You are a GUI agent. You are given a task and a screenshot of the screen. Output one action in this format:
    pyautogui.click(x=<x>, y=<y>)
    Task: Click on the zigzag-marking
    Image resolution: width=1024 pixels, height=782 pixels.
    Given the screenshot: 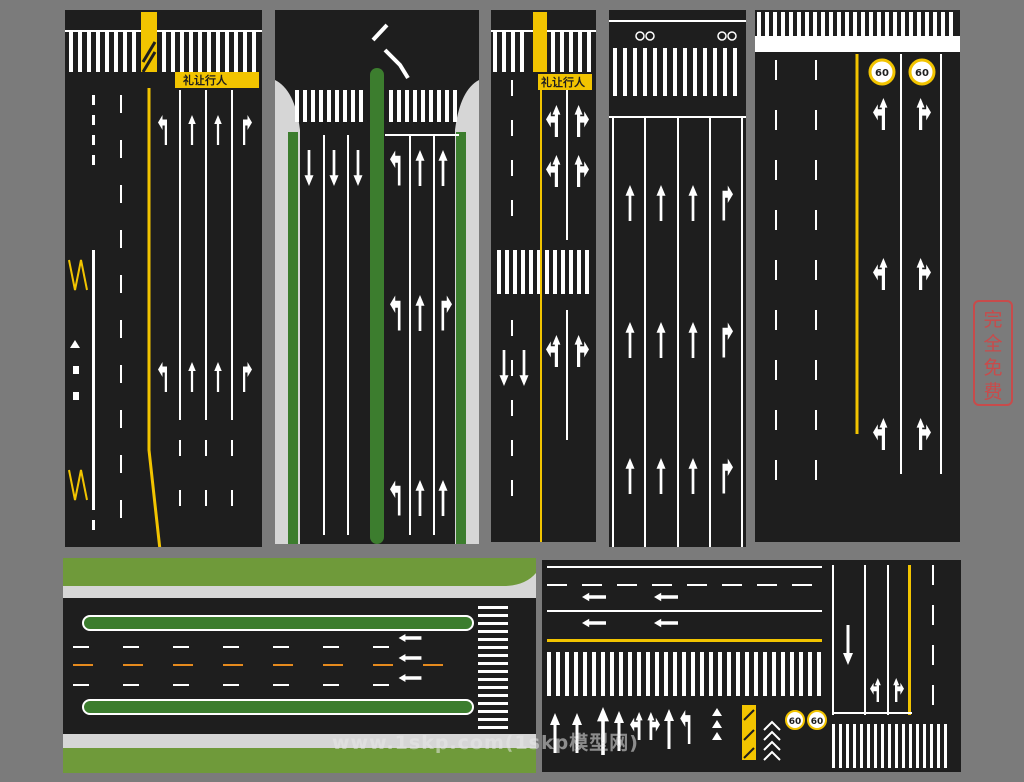 What is the action you would take?
    pyautogui.click(x=78, y=380)
    